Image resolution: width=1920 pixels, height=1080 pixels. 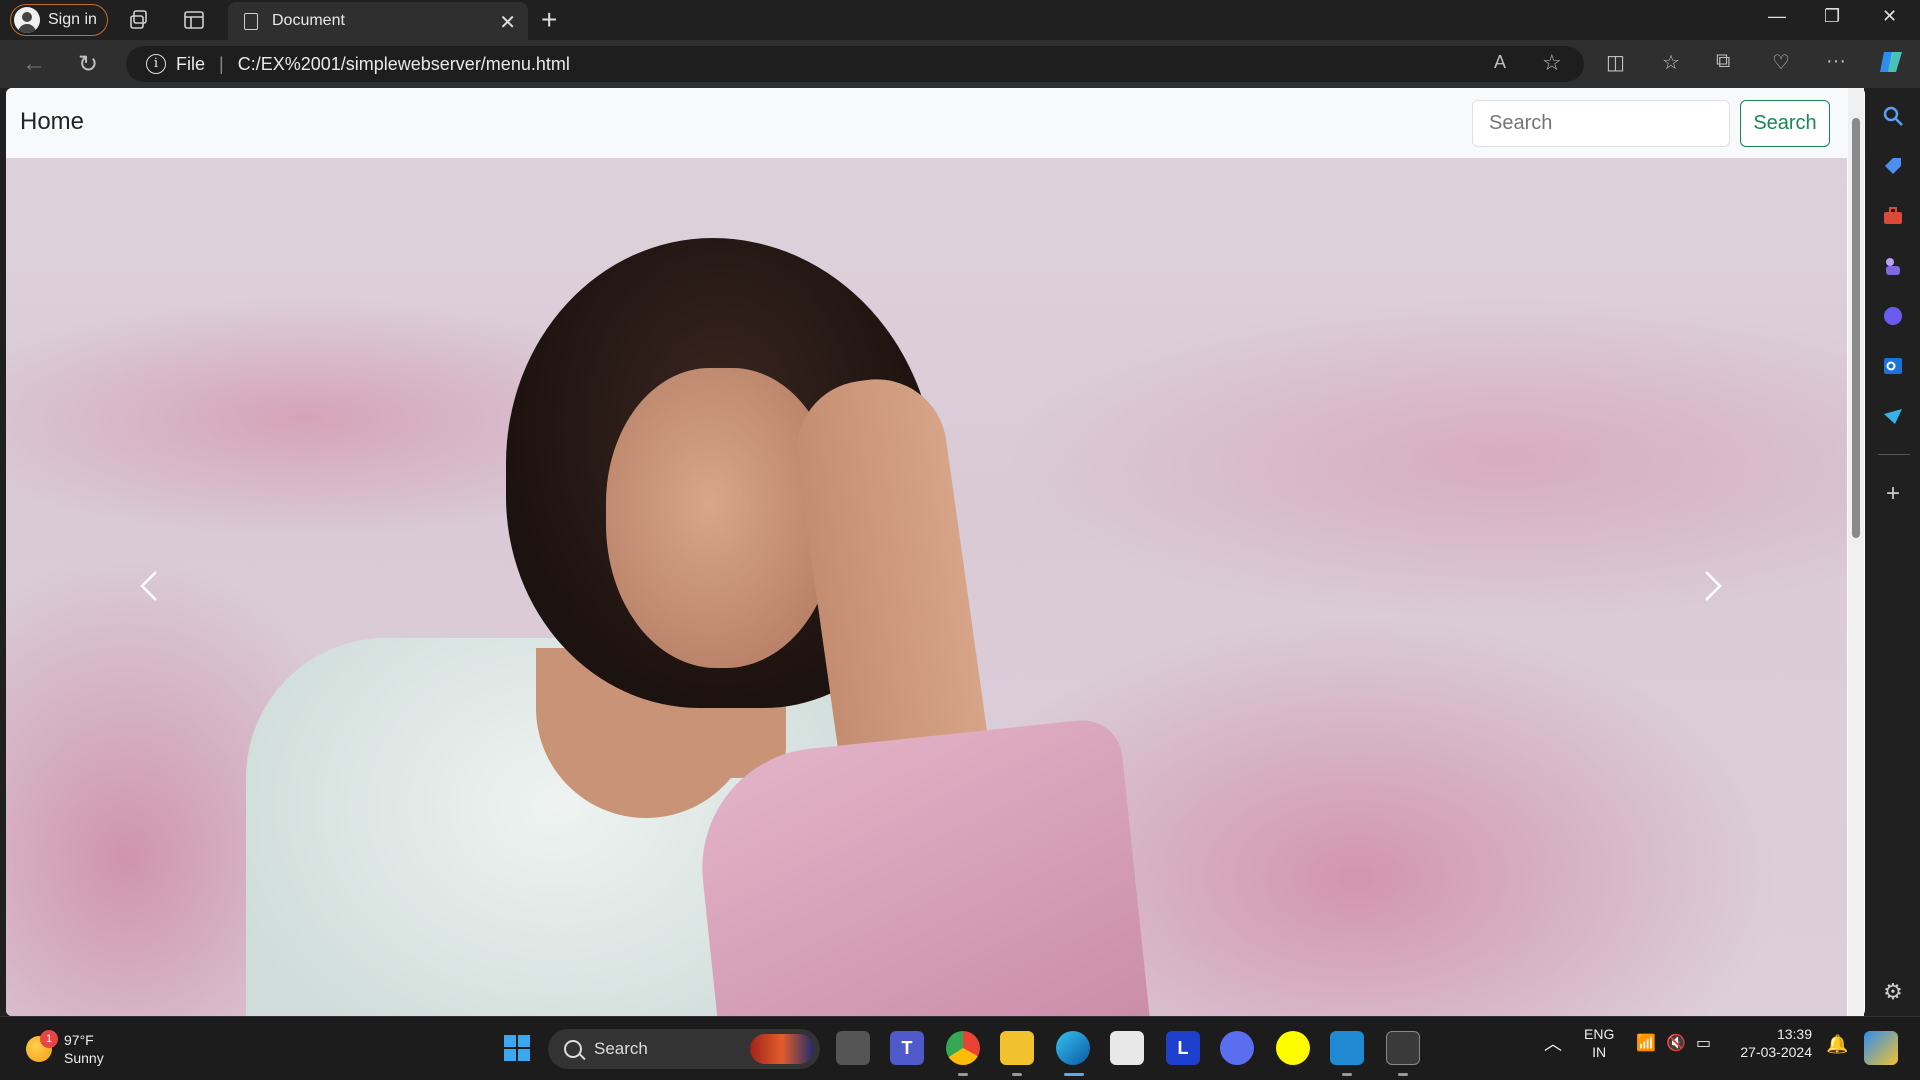 What do you see at coordinates (1347, 1048) in the screenshot?
I see `vscode-icon` at bounding box center [1347, 1048].